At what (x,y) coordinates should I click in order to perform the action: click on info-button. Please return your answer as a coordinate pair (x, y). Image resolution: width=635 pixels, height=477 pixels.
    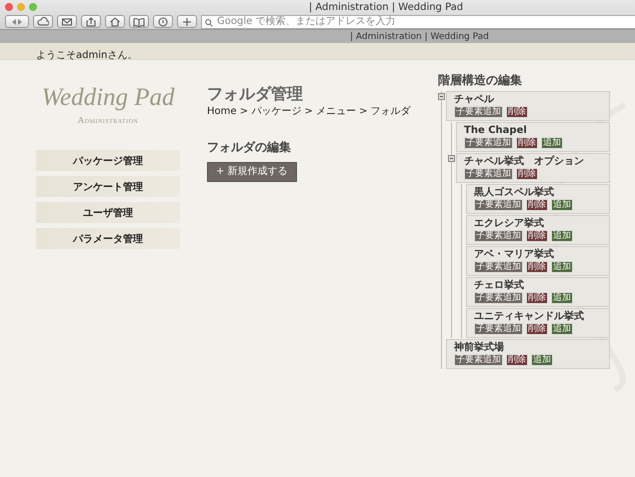
    Looking at the image, I should click on (163, 21).